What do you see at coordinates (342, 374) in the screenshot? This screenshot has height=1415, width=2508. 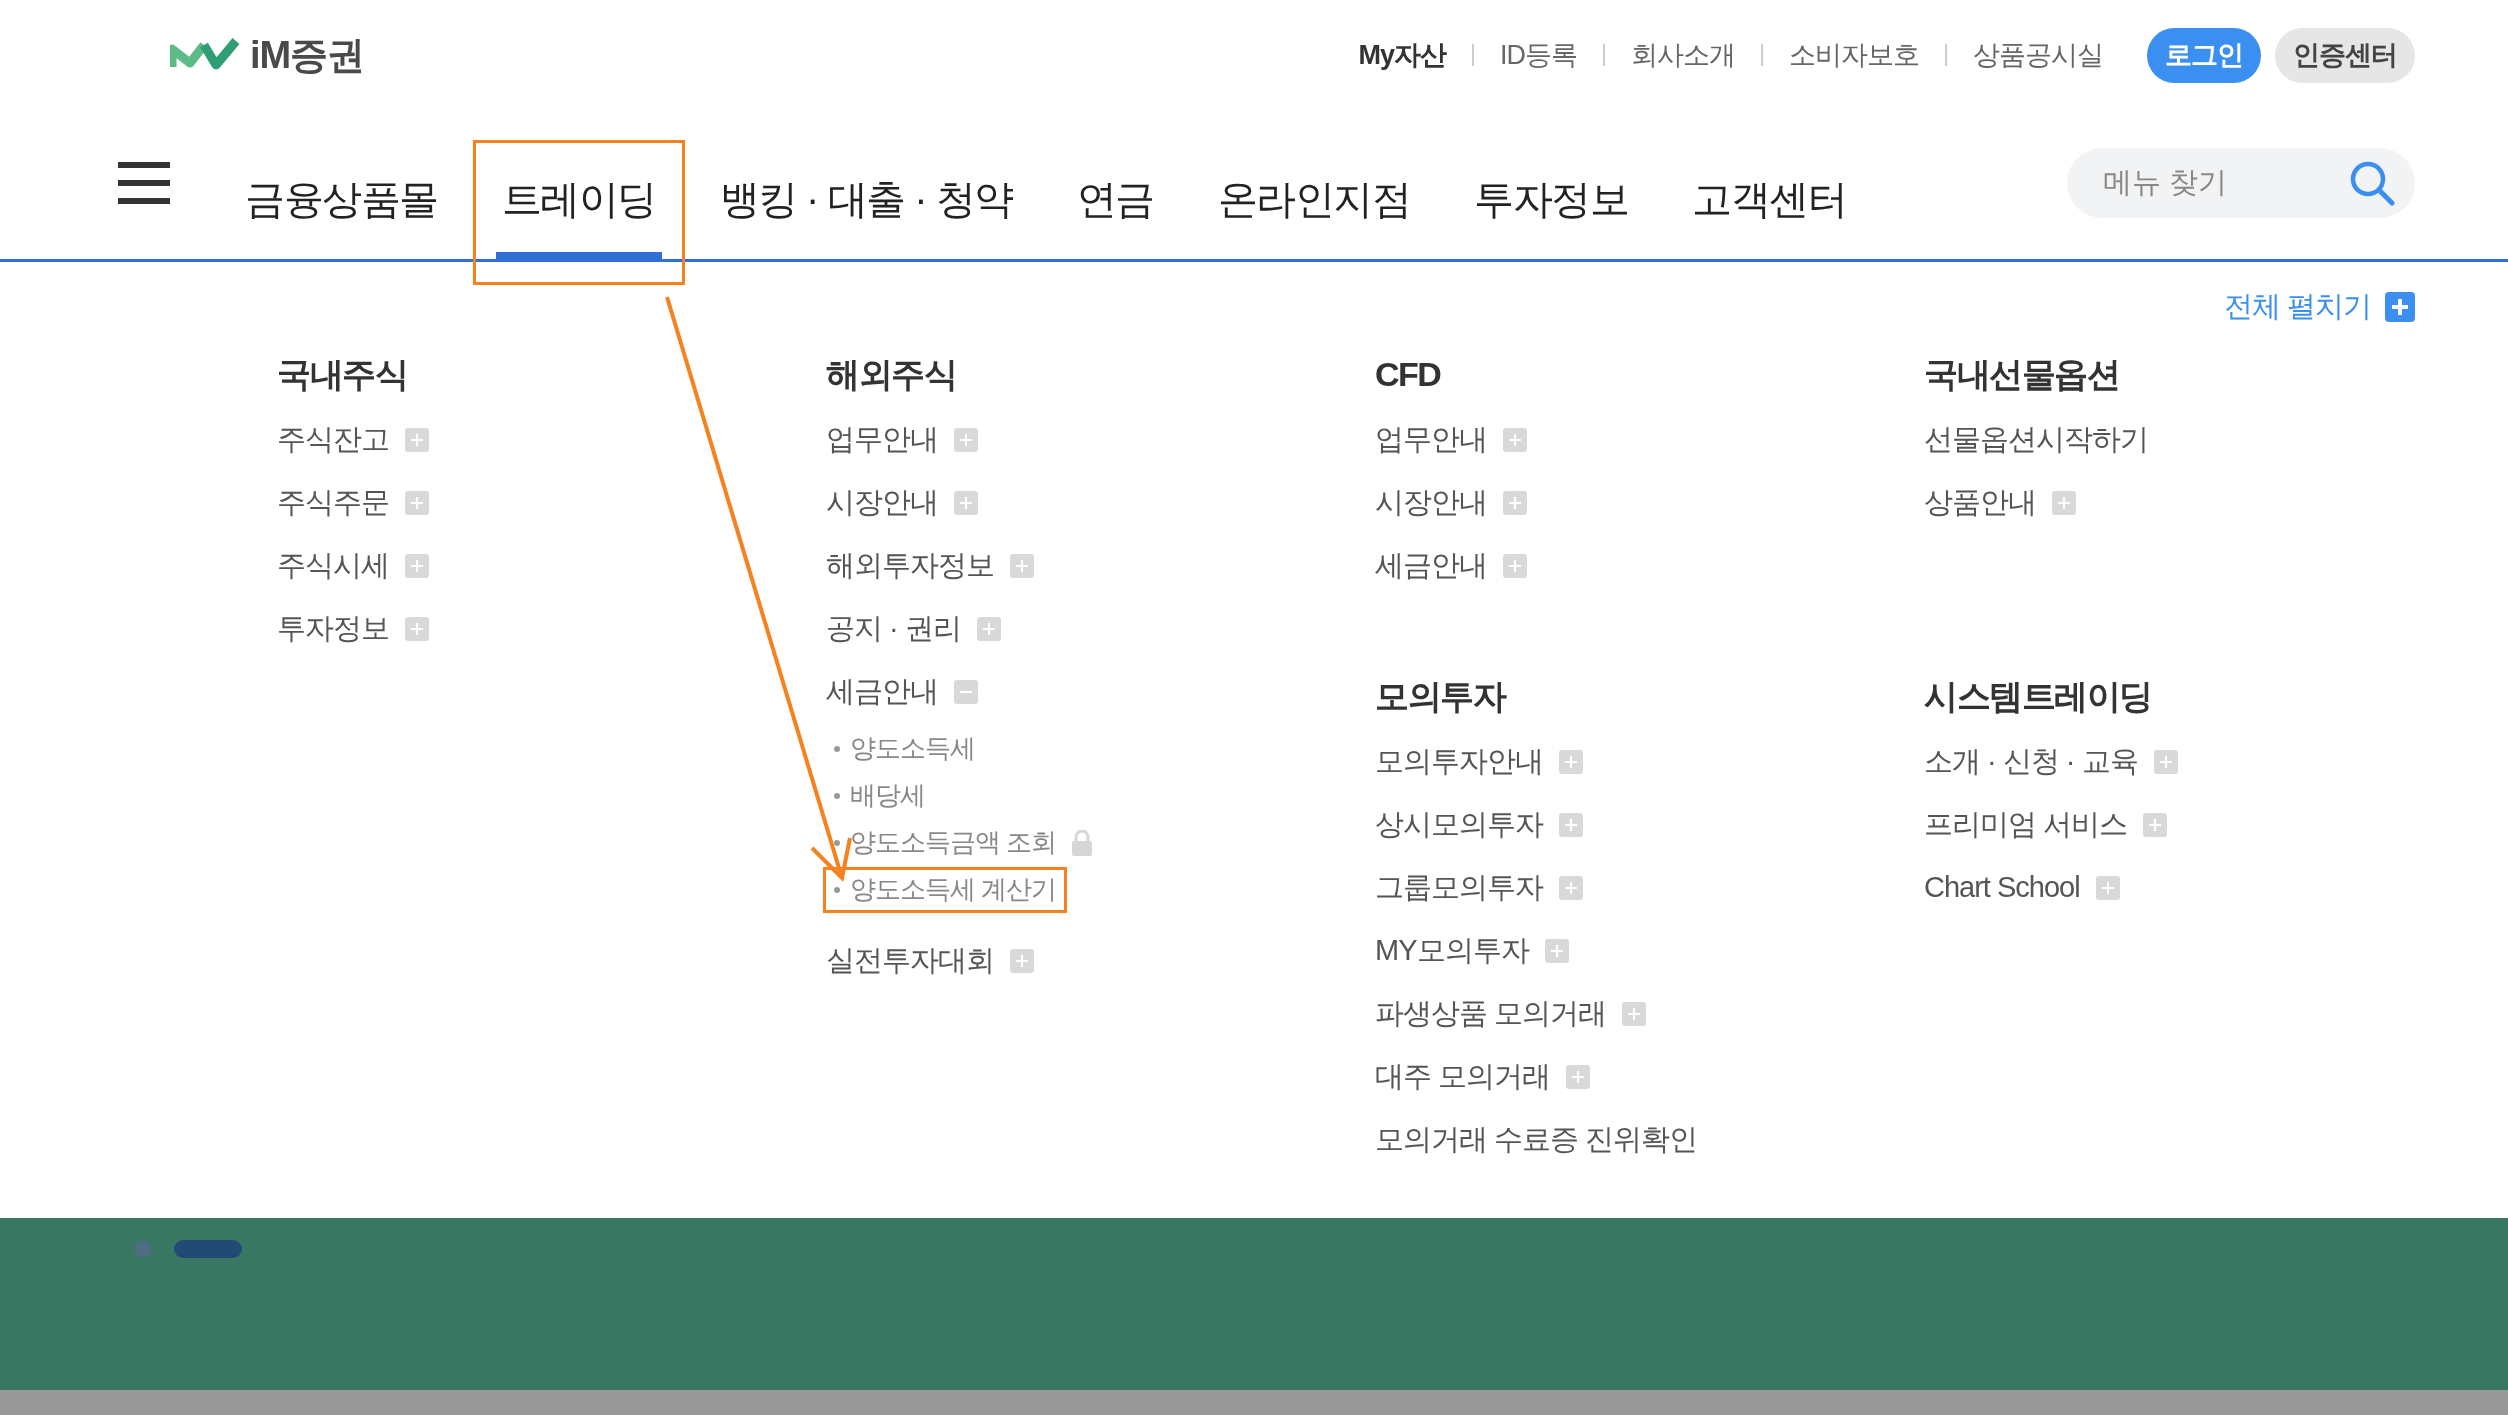 I see `category-heading: 국내주식` at bounding box center [342, 374].